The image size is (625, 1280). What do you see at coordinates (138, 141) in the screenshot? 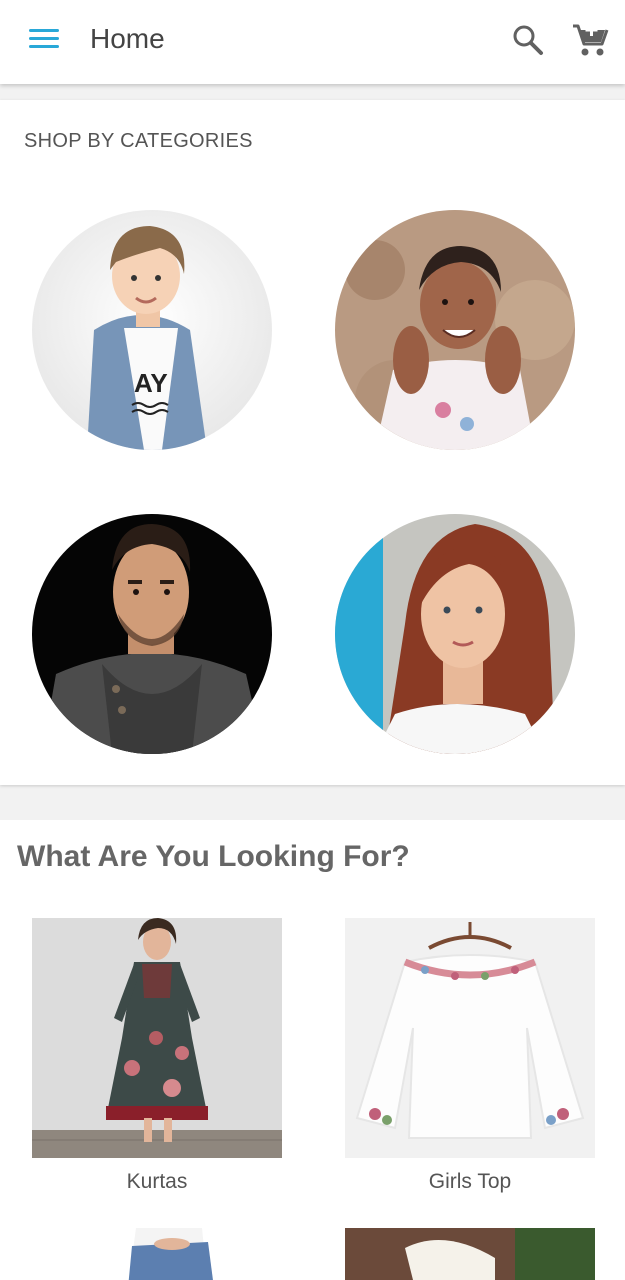
I see `categories-section-title: SHOP BY CATEGORIES` at bounding box center [138, 141].